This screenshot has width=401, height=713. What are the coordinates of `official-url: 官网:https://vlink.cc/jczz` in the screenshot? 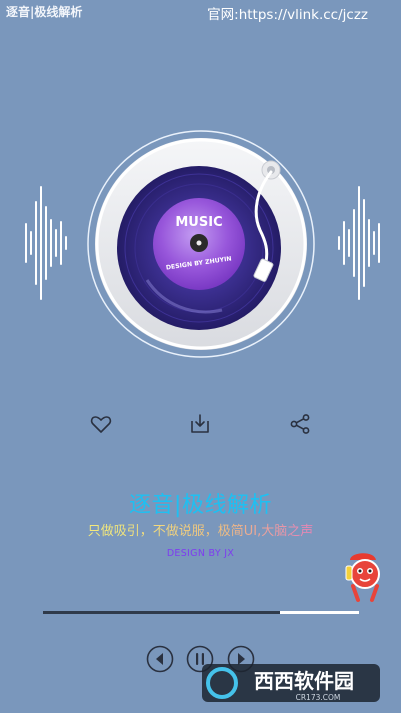 It's located at (287, 13).